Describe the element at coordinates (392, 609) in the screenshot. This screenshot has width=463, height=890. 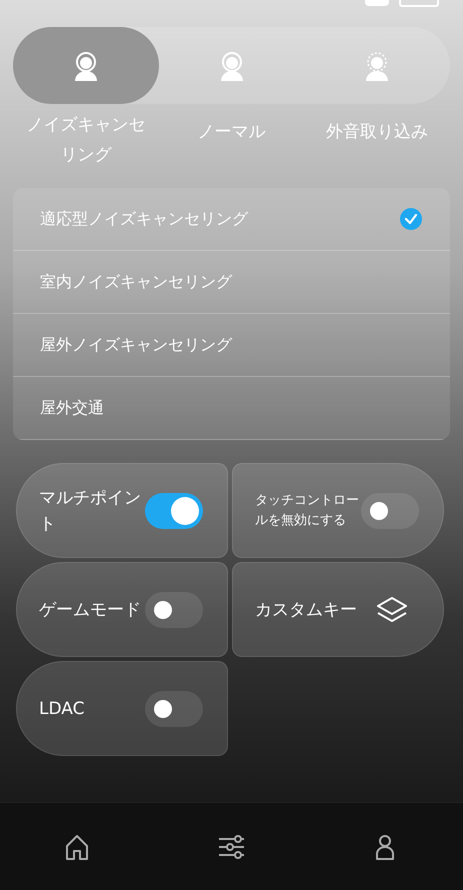
I see `layers-icon` at that location.